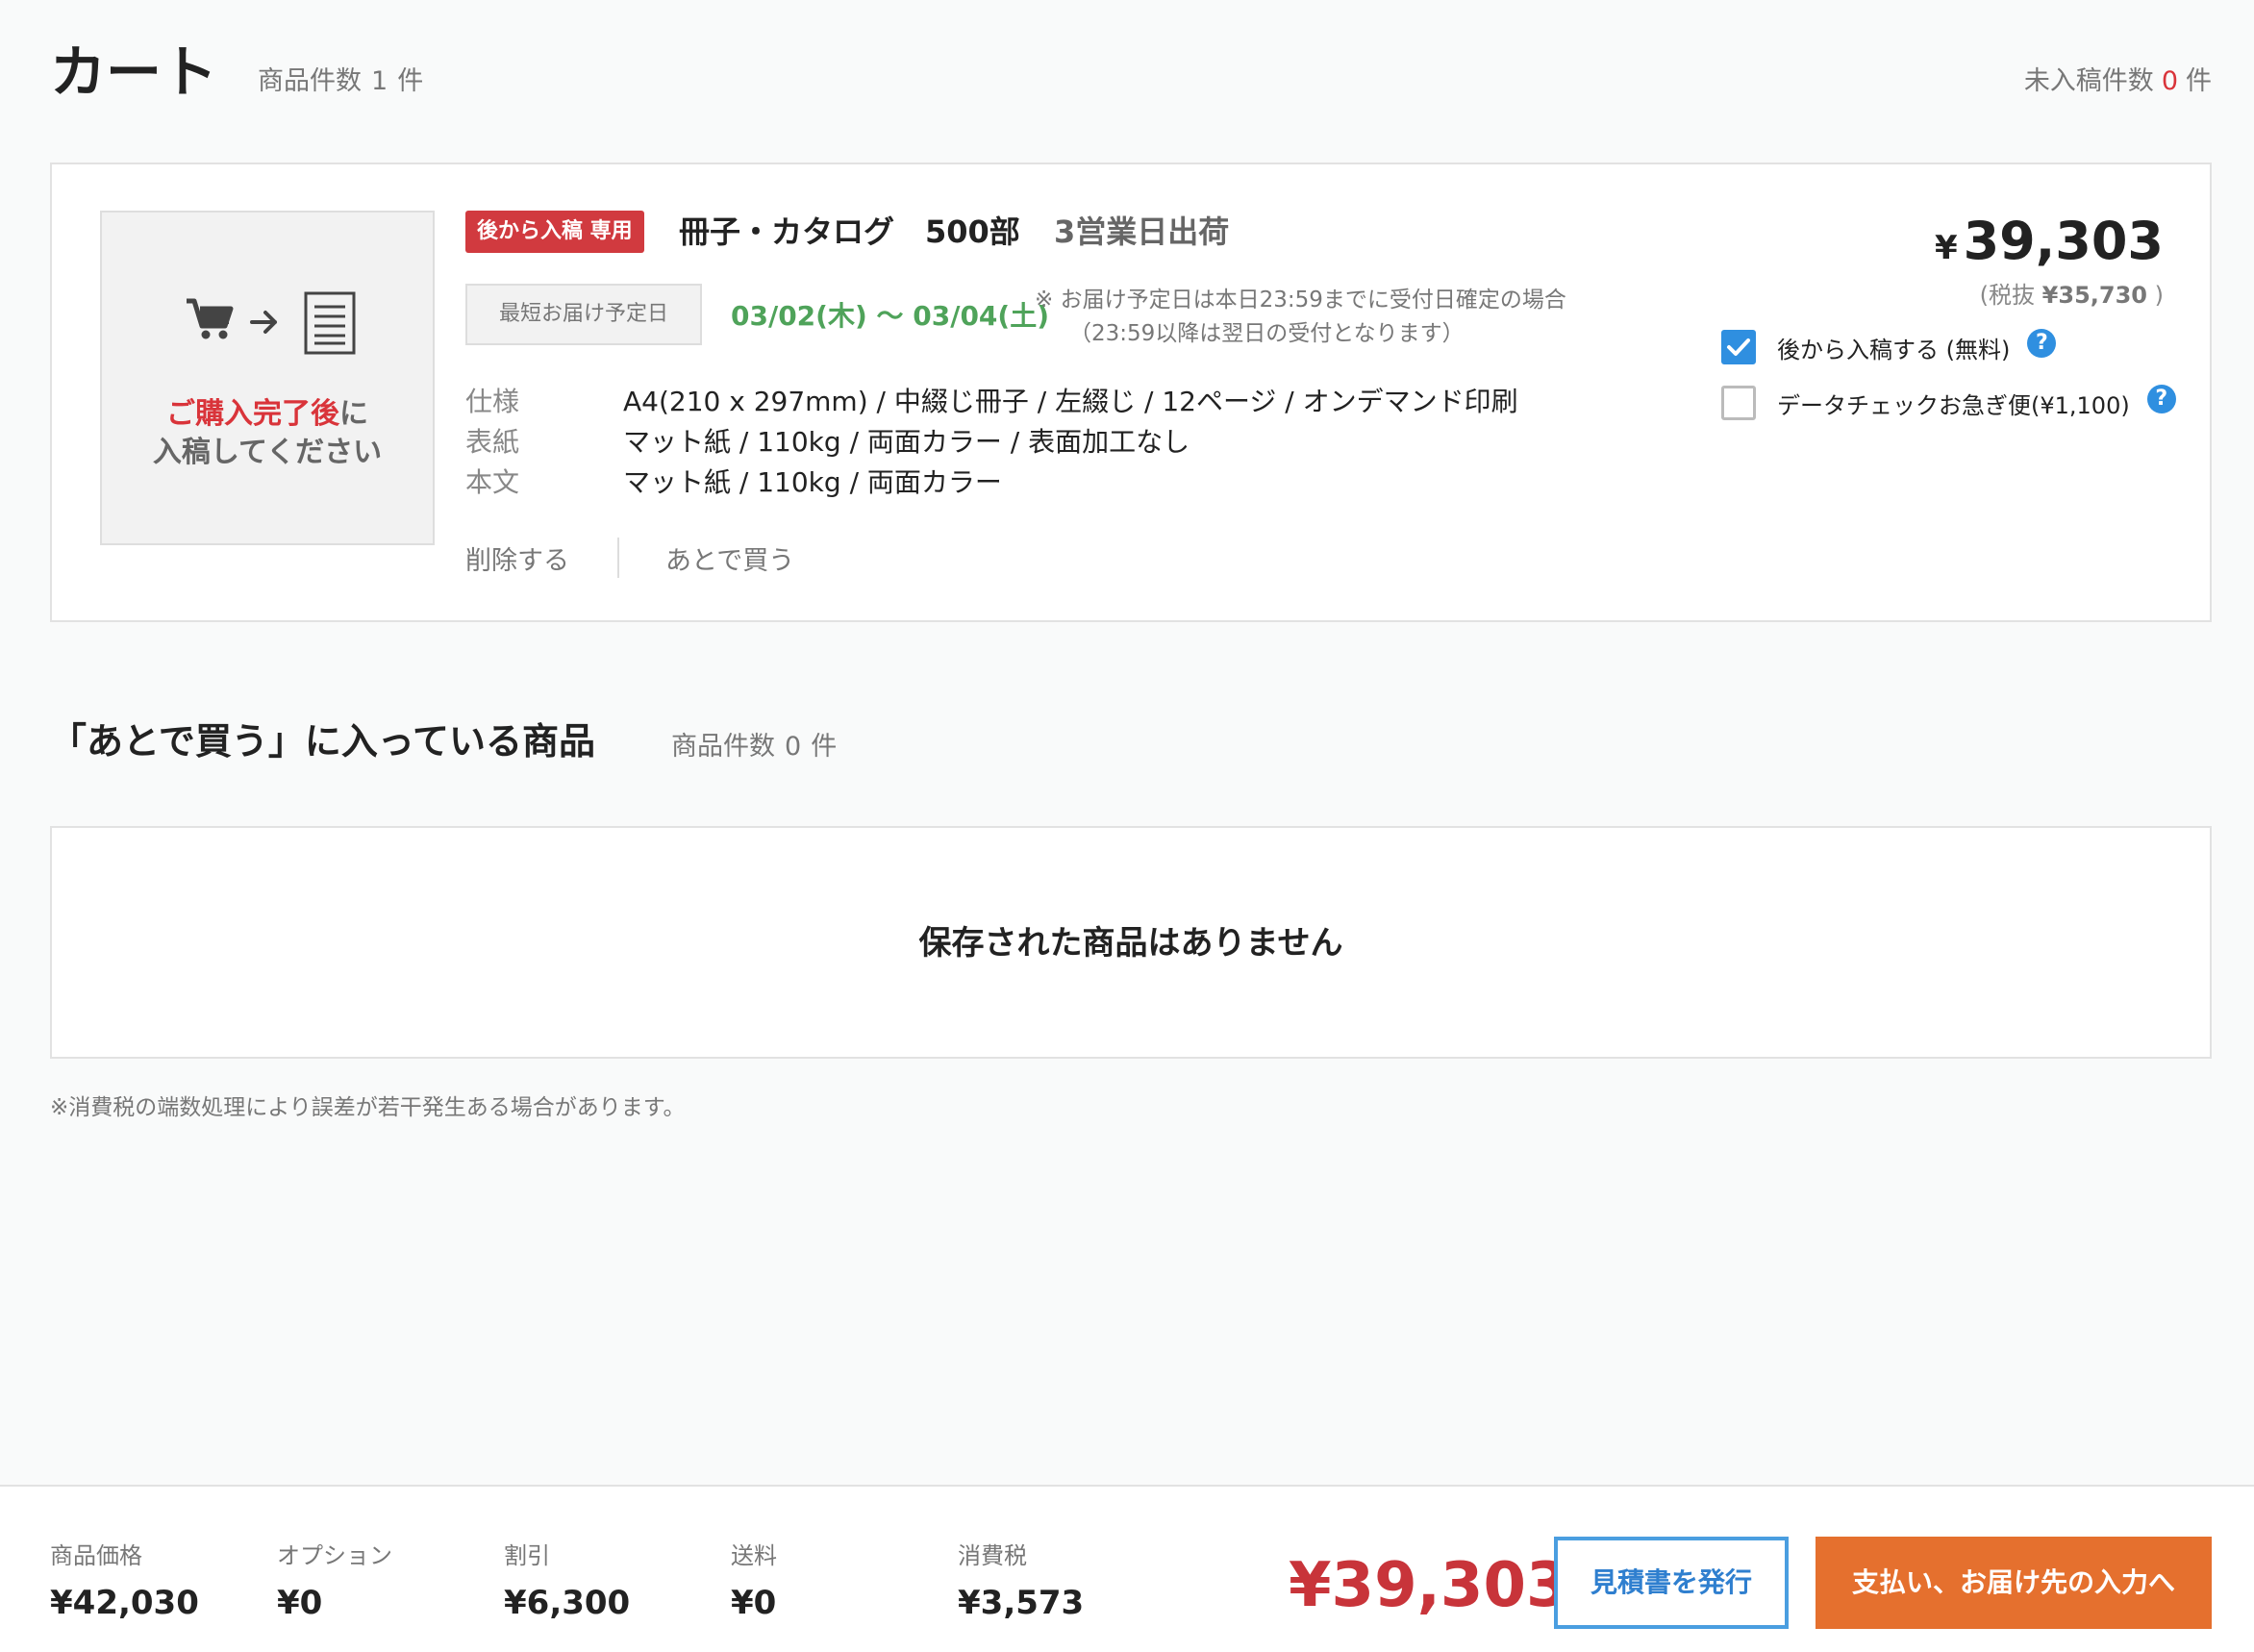  I want to click on save-later-list: 保存された商品はありません, so click(1131, 942).